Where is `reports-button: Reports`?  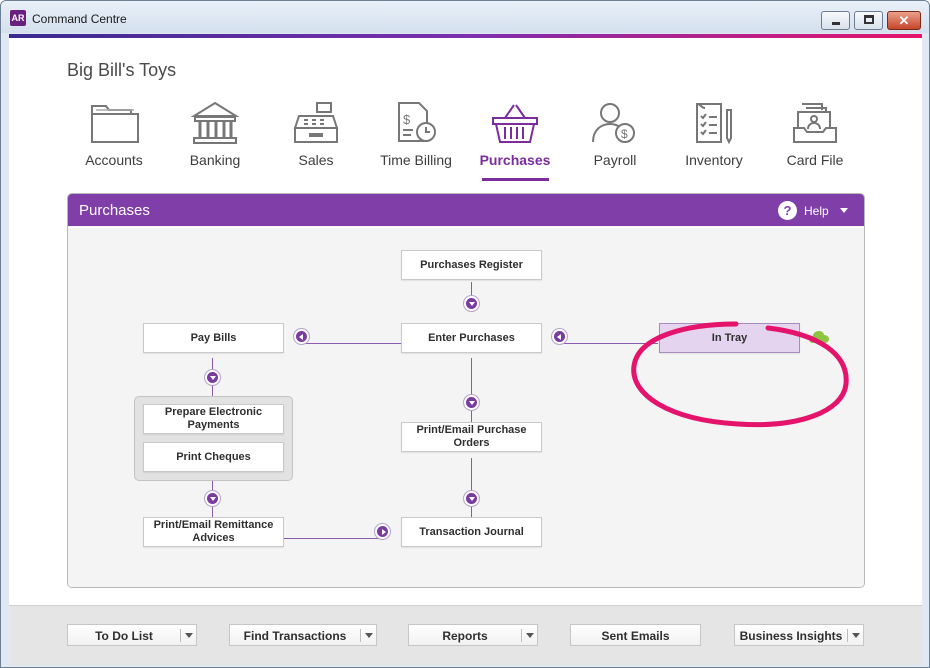
reports-button: Reports is located at coordinates (473, 635).